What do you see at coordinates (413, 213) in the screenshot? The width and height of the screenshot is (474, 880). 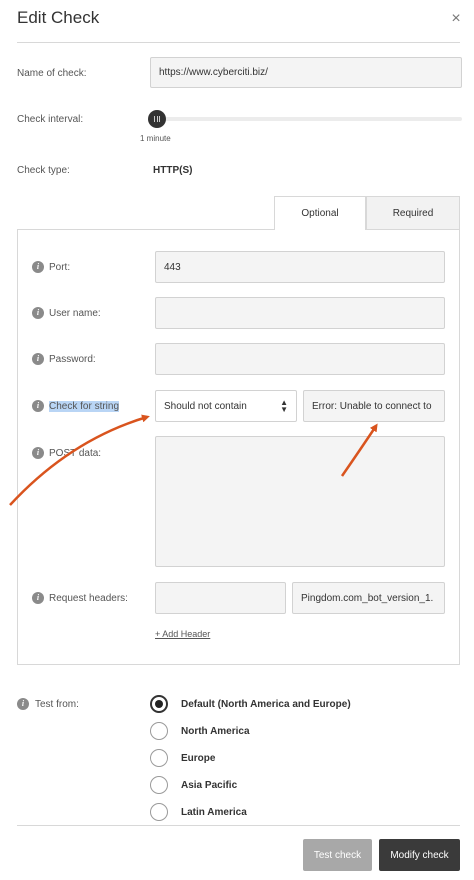 I see `tab-required: Required` at bounding box center [413, 213].